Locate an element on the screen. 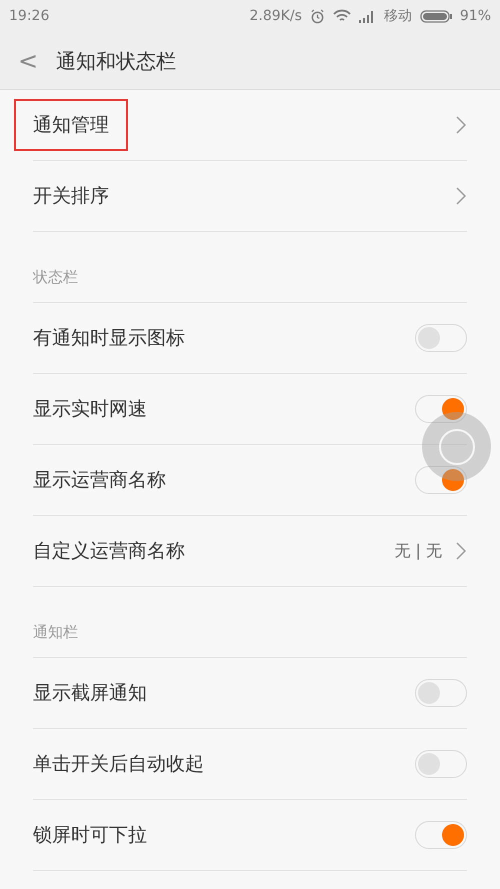  row-value: 无 | 无 is located at coordinates (418, 551).